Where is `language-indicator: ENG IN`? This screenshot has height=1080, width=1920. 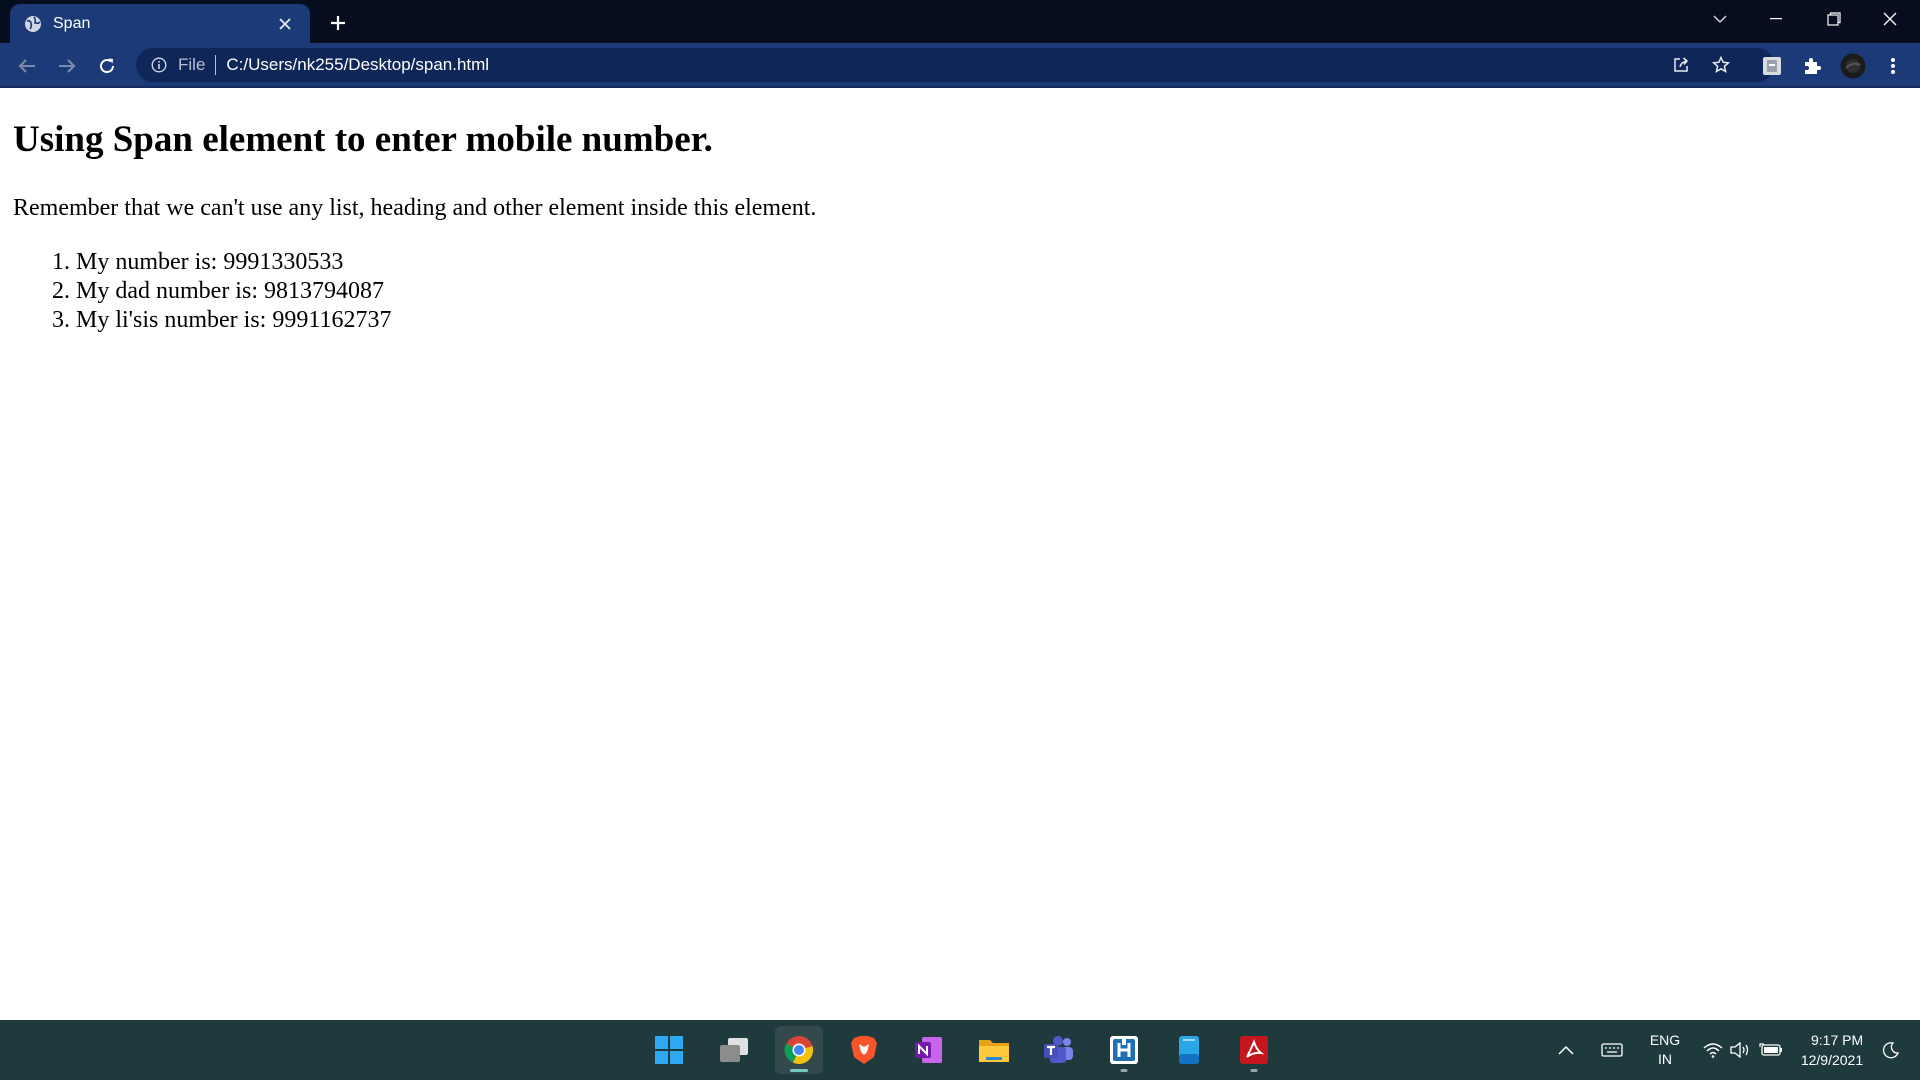 language-indicator: ENG IN is located at coordinates (1665, 1050).